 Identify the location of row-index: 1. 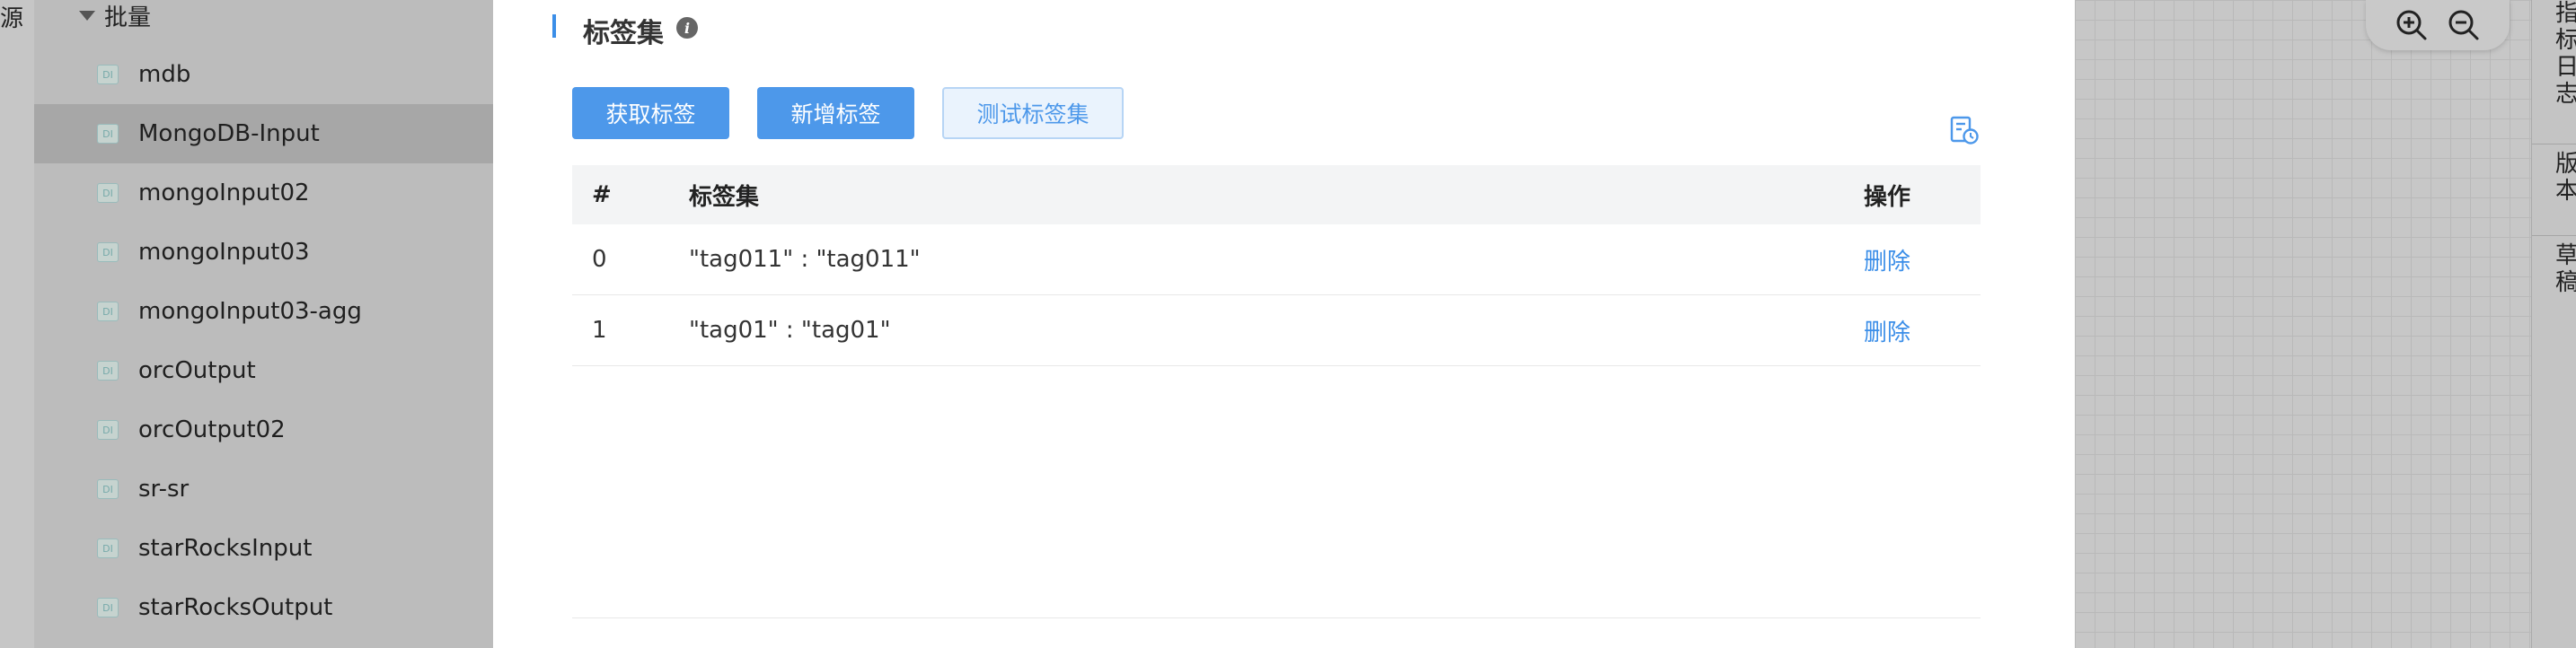
(599, 330).